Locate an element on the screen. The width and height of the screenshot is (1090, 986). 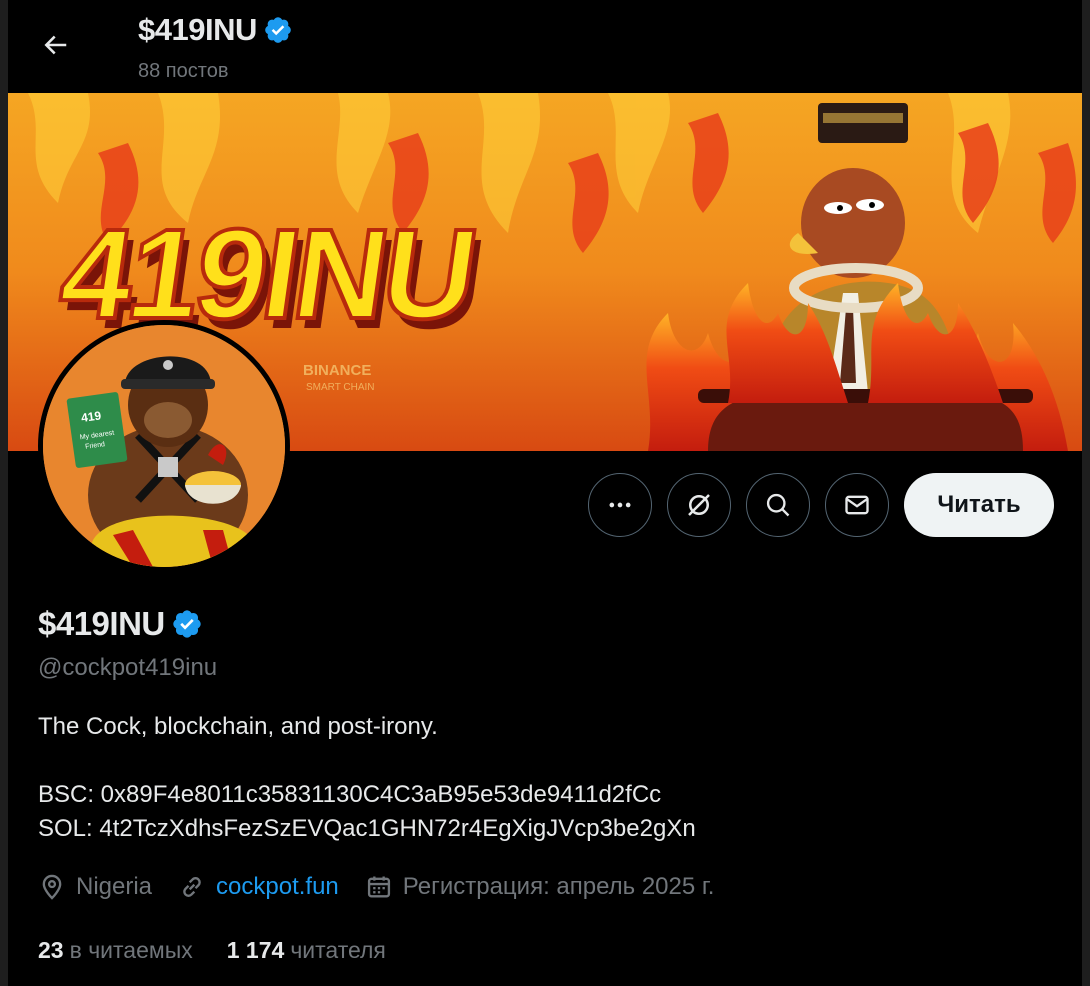
envelope-icon is located at coordinates (857, 505).